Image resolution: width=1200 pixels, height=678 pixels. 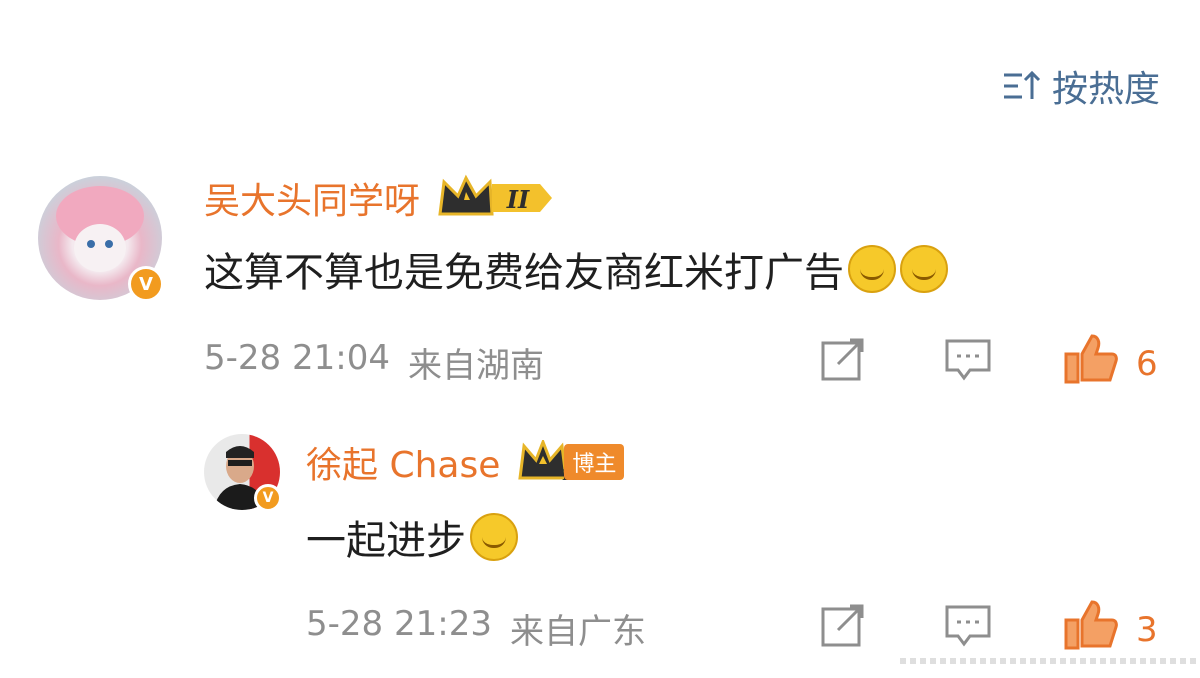 What do you see at coordinates (1050, 661) in the screenshot?
I see `scroll-indicator` at bounding box center [1050, 661].